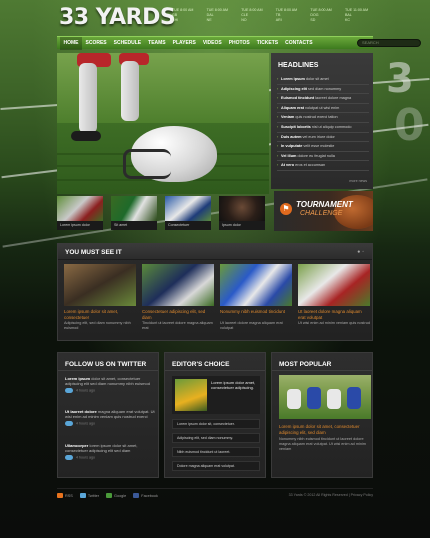 Image resolution: width=430 pixels, height=538 pixels. Describe the element at coordinates (216, 466) in the screenshot. I see `editors-choice-item: Dolore magna aliquam erat volutpat.` at that location.